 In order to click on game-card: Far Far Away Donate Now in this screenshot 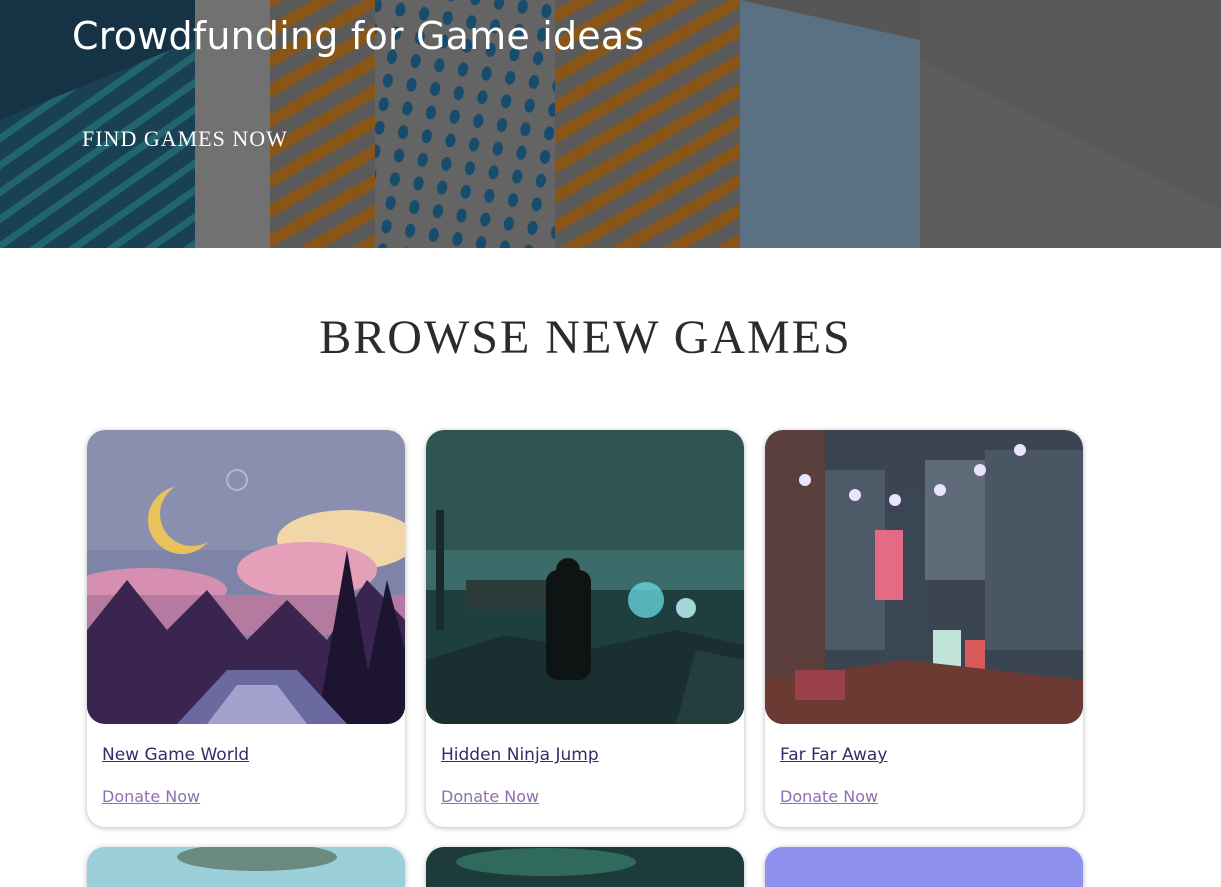, I will do `click(924, 628)`.